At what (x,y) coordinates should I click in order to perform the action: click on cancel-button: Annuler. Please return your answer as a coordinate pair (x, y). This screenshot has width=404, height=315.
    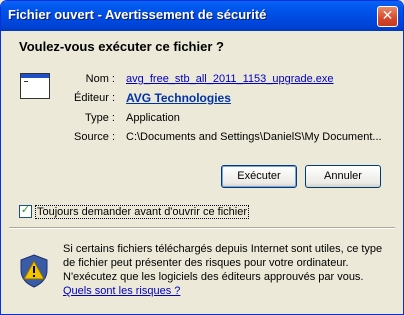
    Looking at the image, I should click on (343, 176).